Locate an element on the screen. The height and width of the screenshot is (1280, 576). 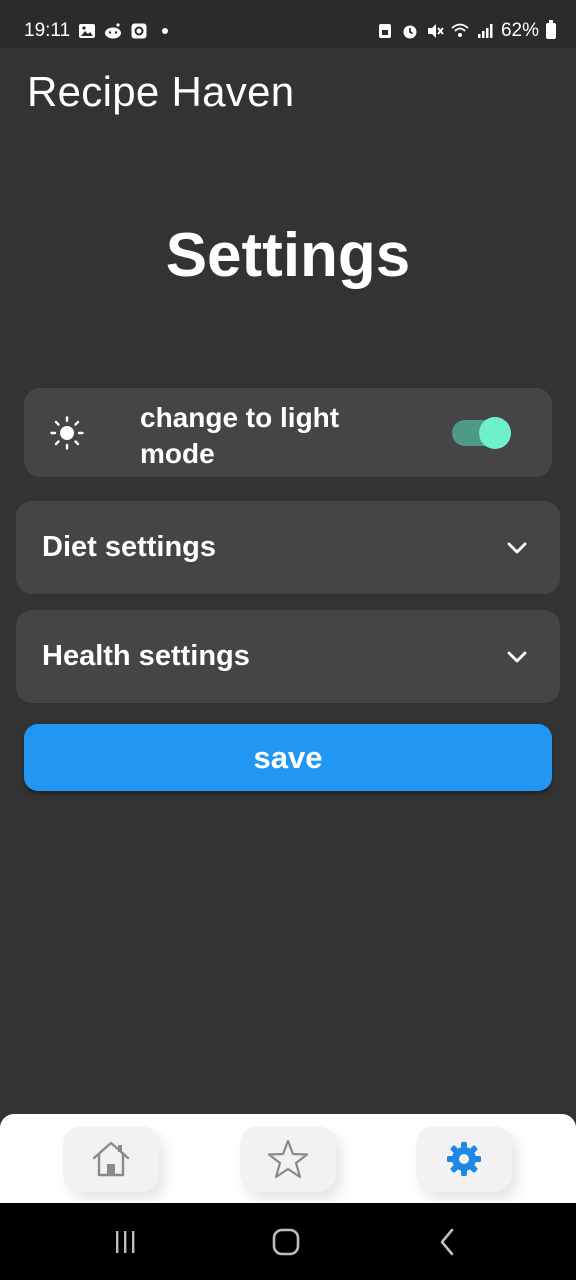
toggle-knob is located at coordinates (495, 433).